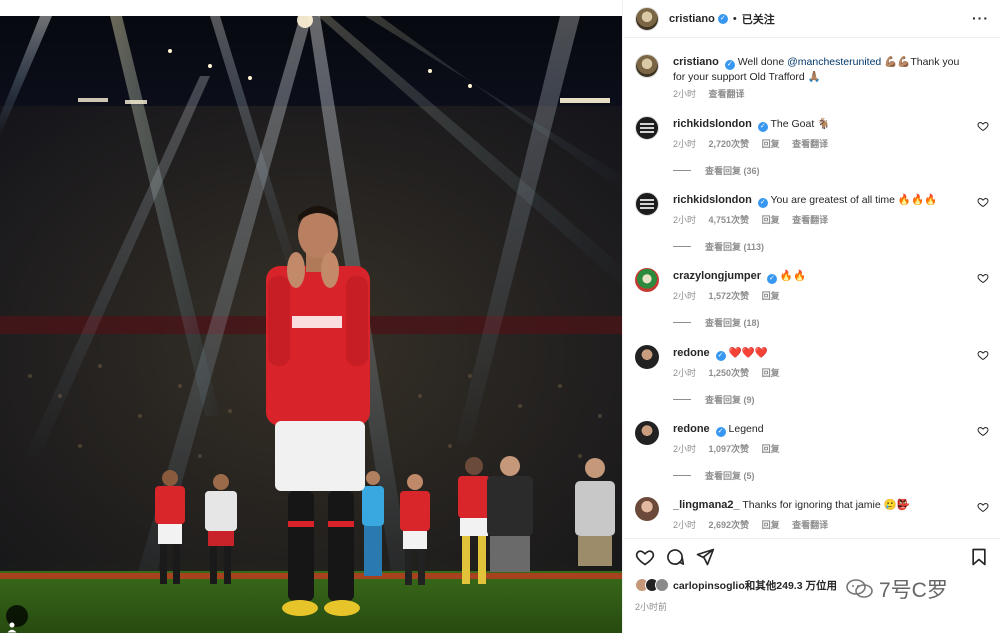 Image resolution: width=1000 pixels, height=633 pixels. I want to click on watermark: 7号C罗, so click(896, 589).